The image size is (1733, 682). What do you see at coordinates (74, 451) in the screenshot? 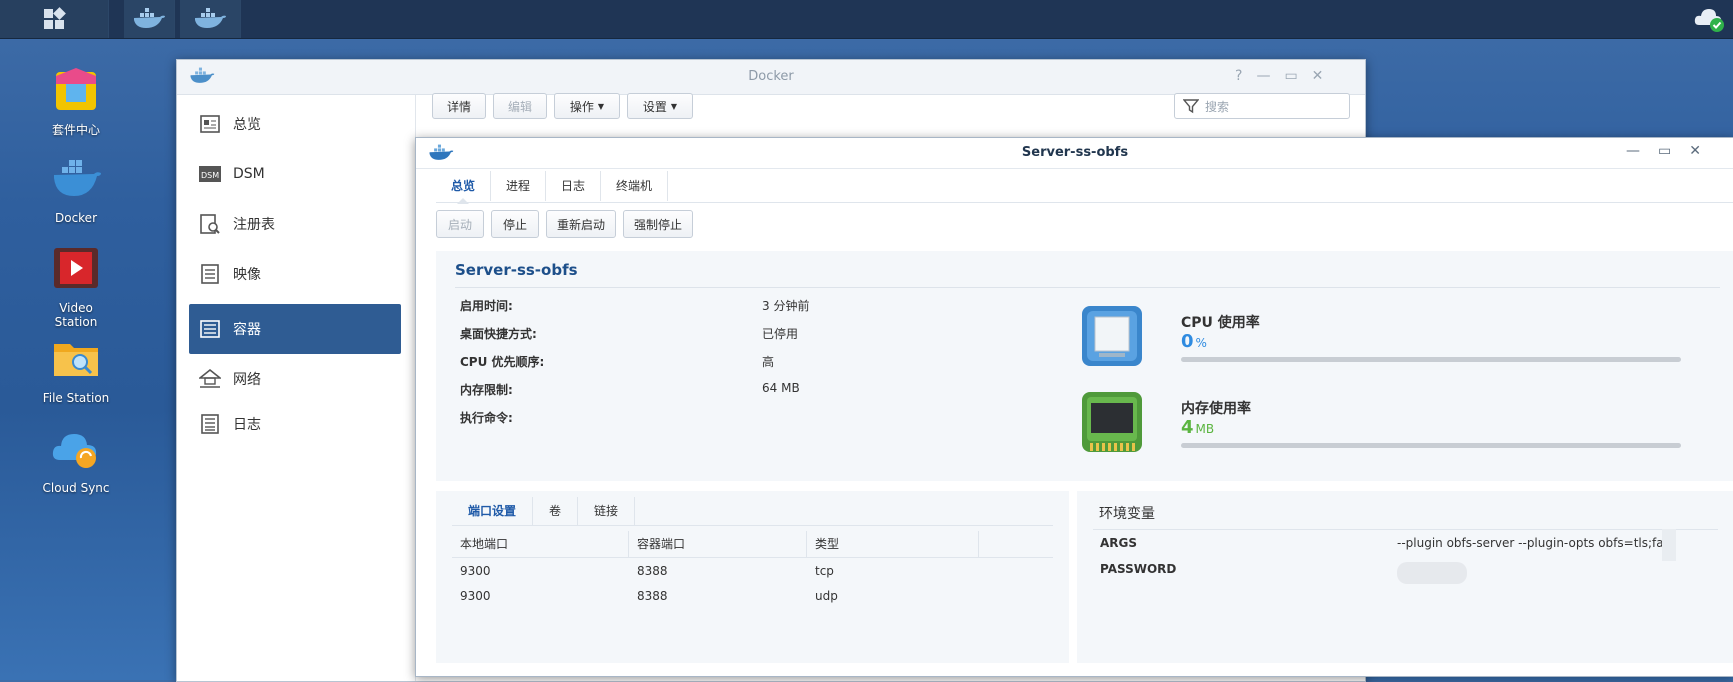
I see `cloud-sync-icon` at bounding box center [74, 451].